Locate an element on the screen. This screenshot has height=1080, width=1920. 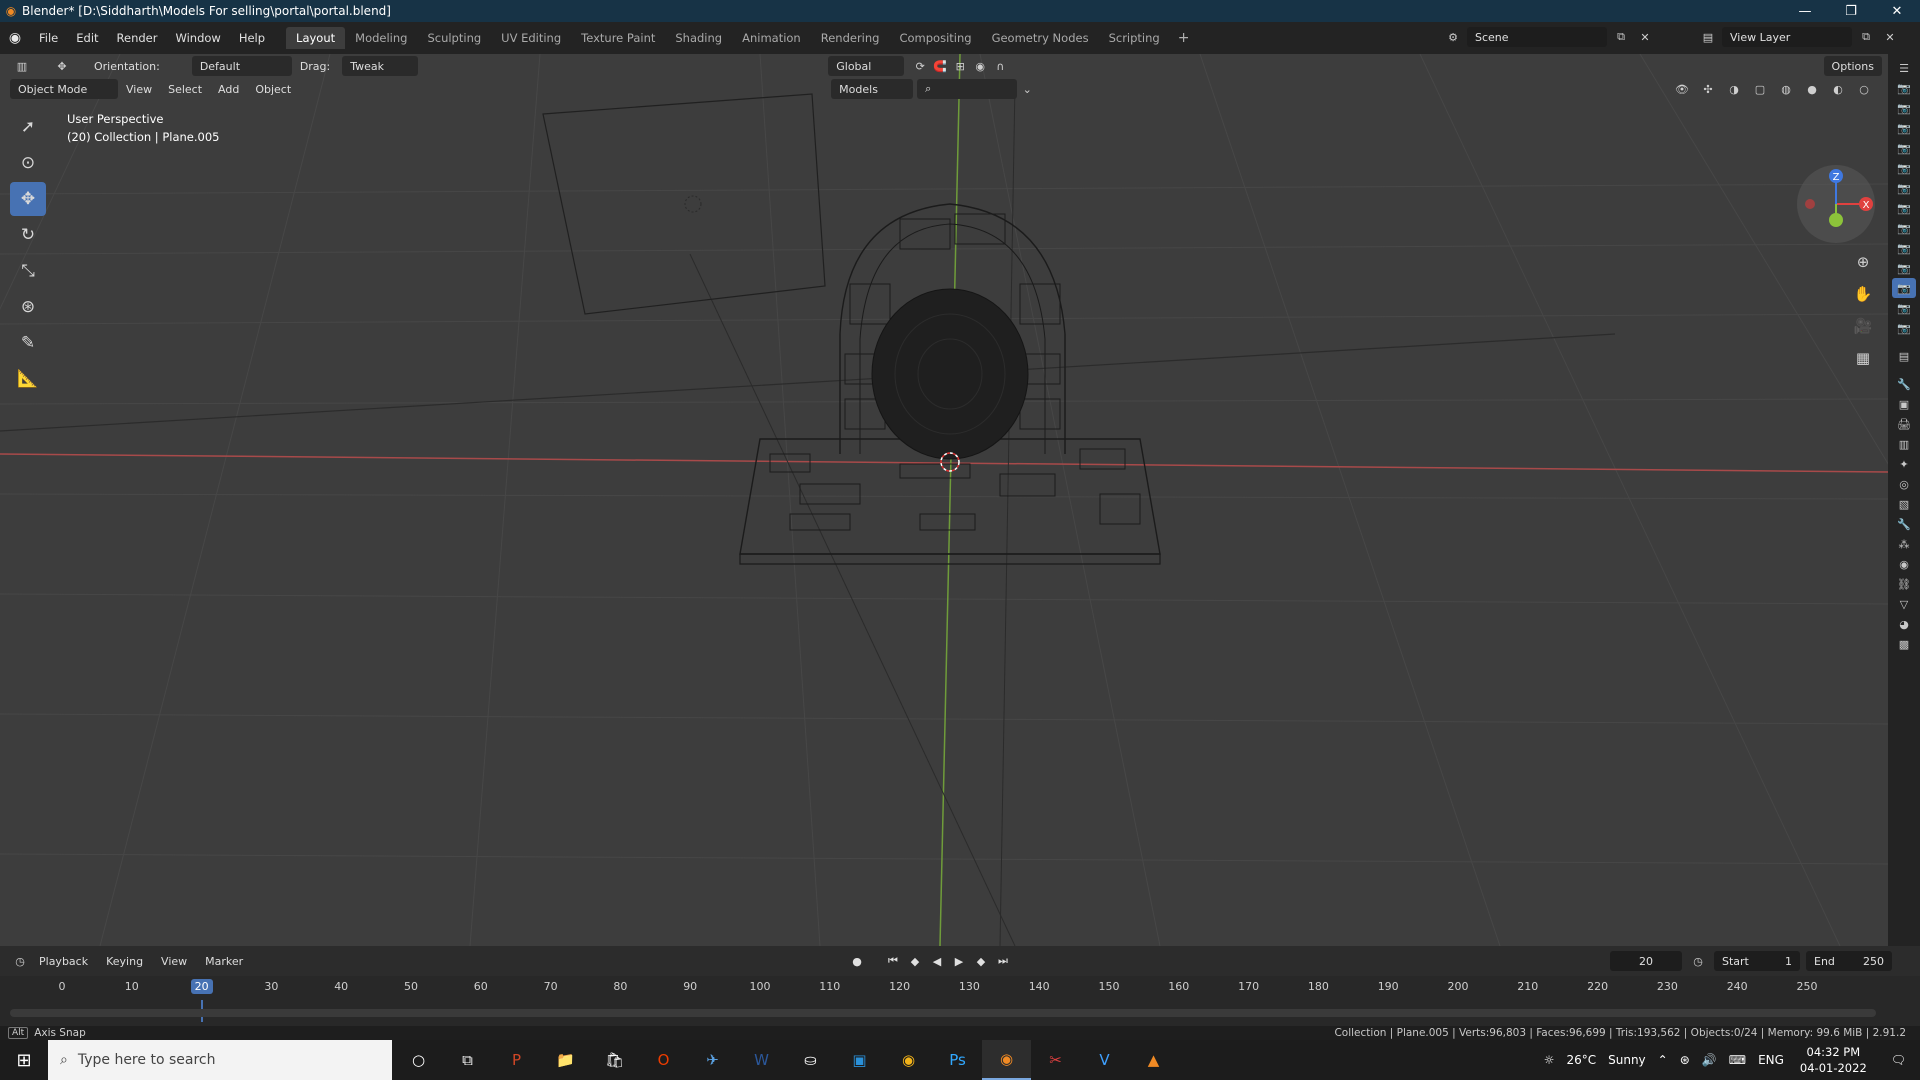
jump-start-icon: ⏮ is located at coordinates (893, 961).